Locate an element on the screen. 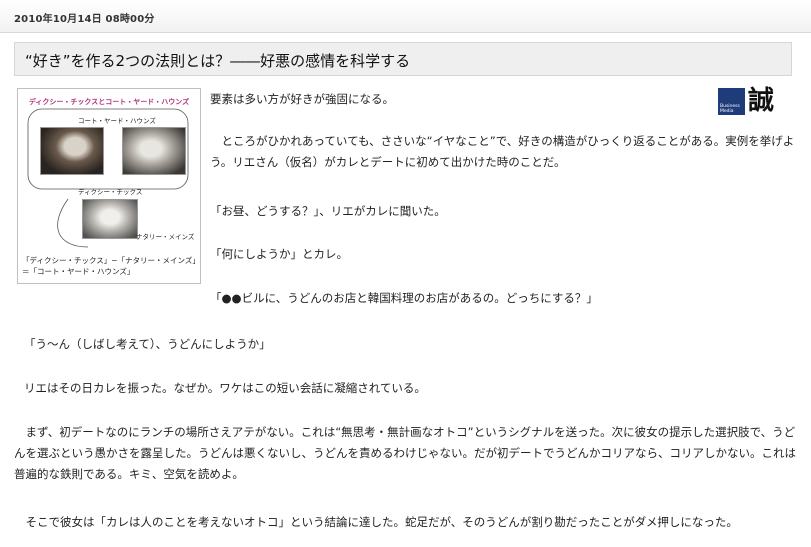 This screenshot has height=547, width=811. paragraph-5: 「●●ビルに、うどんのお店と韓国料理のお店があるの。どっちにする？」 is located at coordinates (404, 298).